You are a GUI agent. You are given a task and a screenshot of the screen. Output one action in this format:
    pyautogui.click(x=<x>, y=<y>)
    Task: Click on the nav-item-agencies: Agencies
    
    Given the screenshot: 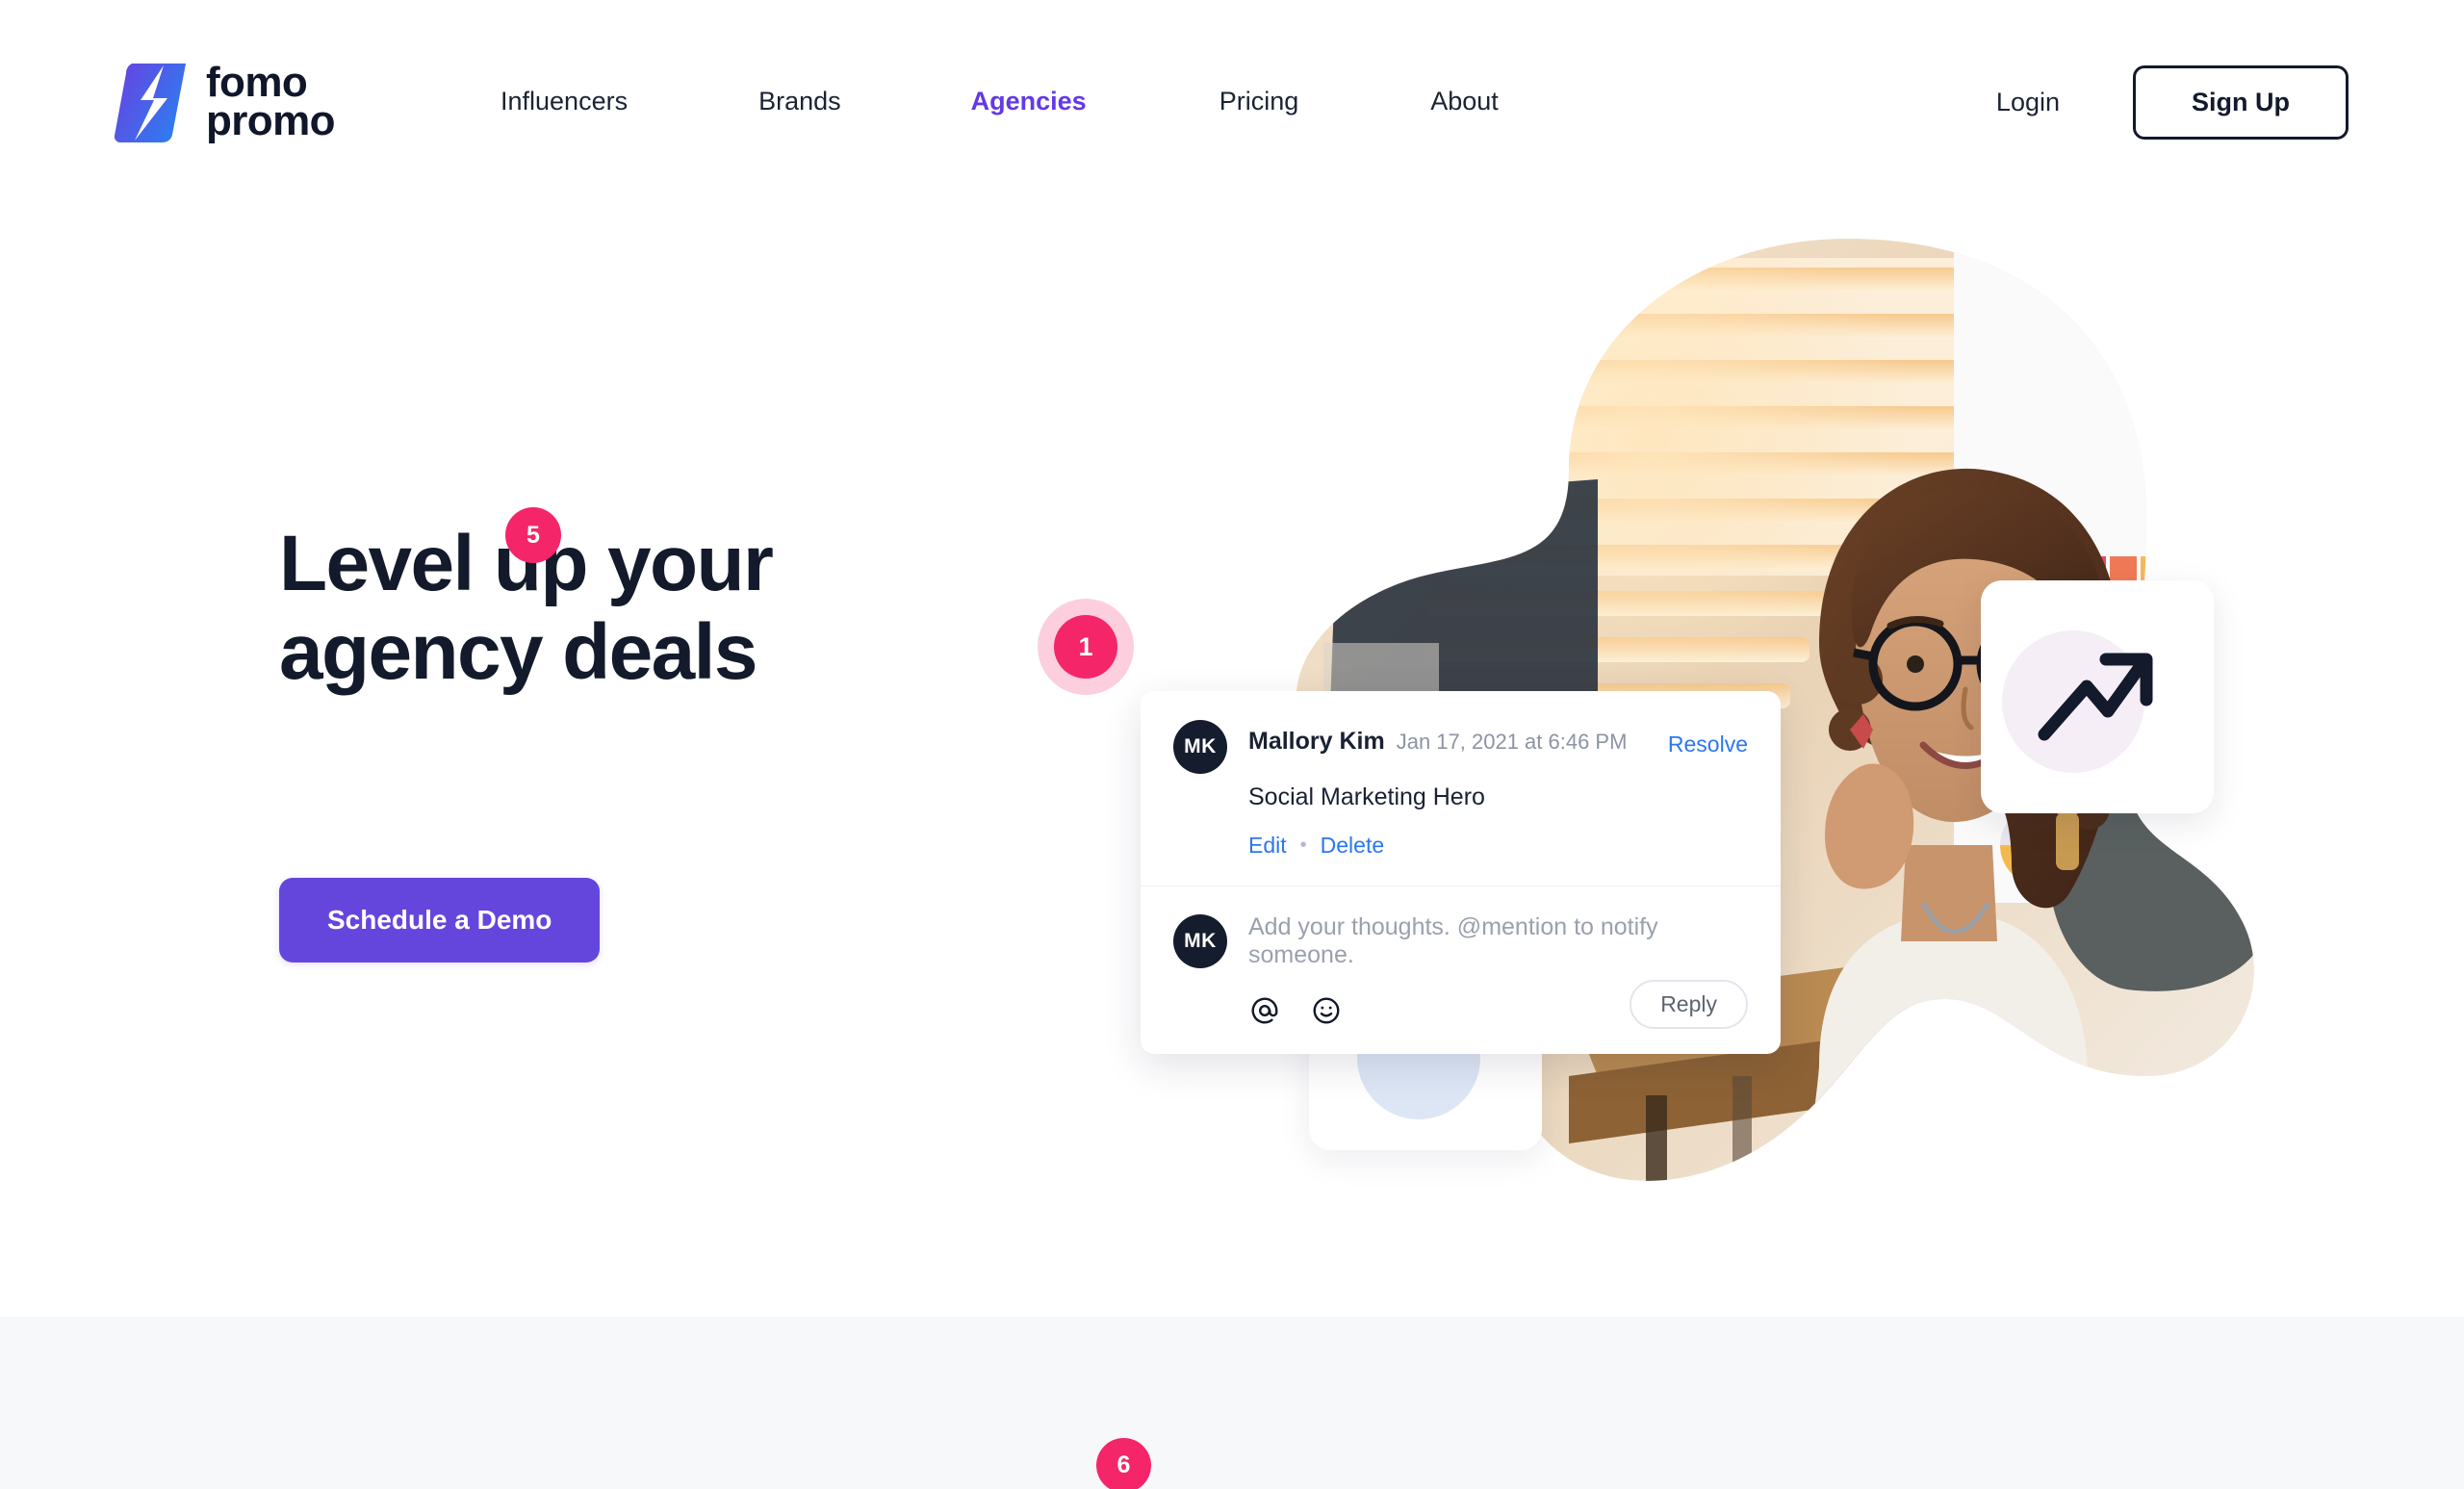 What is the action you would take?
    pyautogui.click(x=1029, y=101)
    